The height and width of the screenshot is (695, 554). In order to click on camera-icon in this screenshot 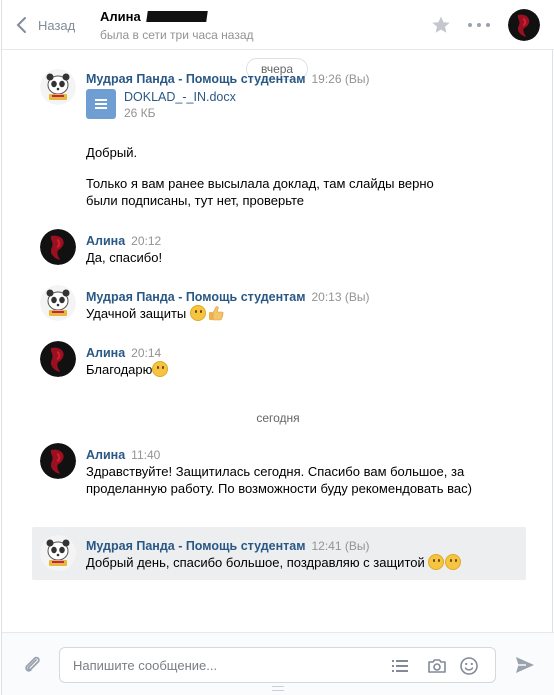, I will do `click(437, 666)`.